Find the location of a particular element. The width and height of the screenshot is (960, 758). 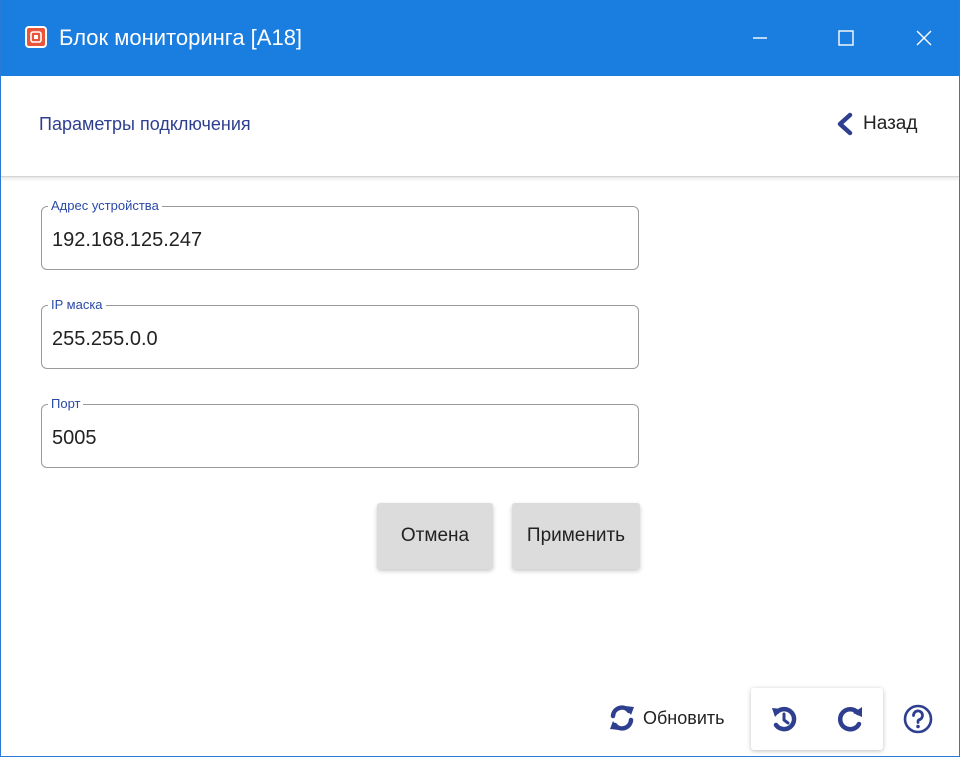

cancel-button: Отмена is located at coordinates (435, 536).